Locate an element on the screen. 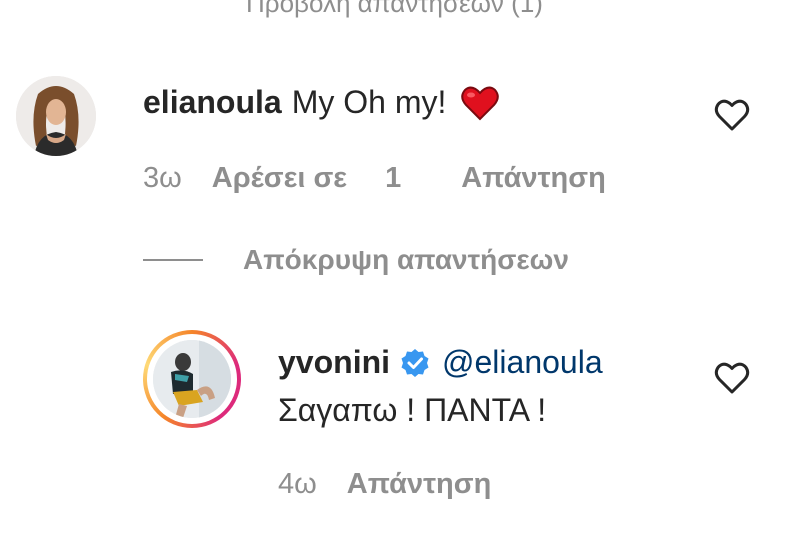  view-replies-toggle: Προβολή απαντήσεων (1) is located at coordinates (394, 9).